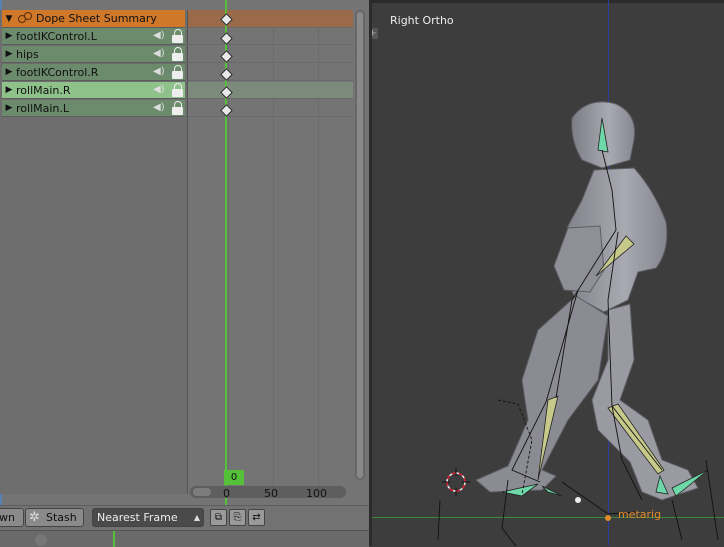 The image size is (724, 547). I want to click on vertical-scrollbar, so click(360, 245).